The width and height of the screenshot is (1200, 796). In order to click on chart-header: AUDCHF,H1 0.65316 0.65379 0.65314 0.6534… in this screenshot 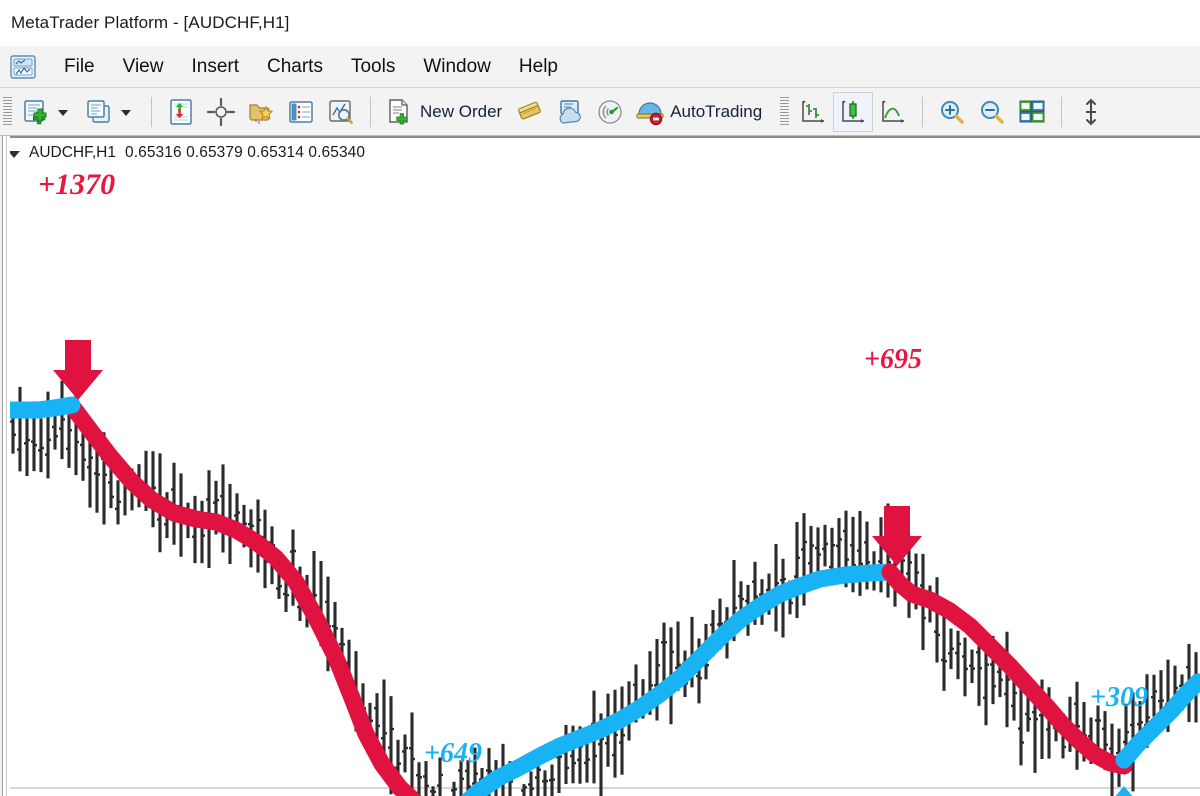, I will do `click(600, 153)`.